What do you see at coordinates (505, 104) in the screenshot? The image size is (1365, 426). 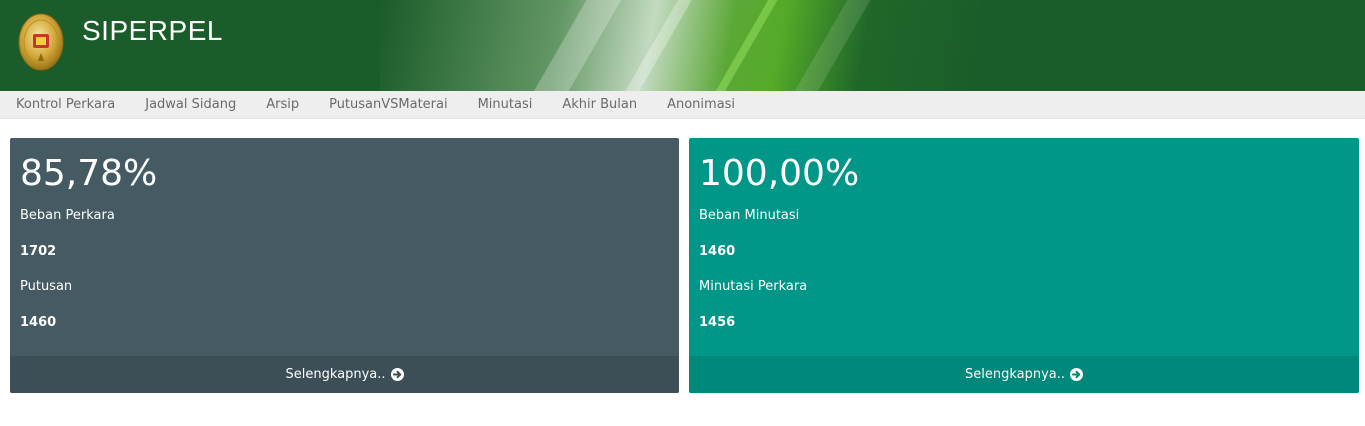 I see `nav-item-minutasi: Minutasi` at bounding box center [505, 104].